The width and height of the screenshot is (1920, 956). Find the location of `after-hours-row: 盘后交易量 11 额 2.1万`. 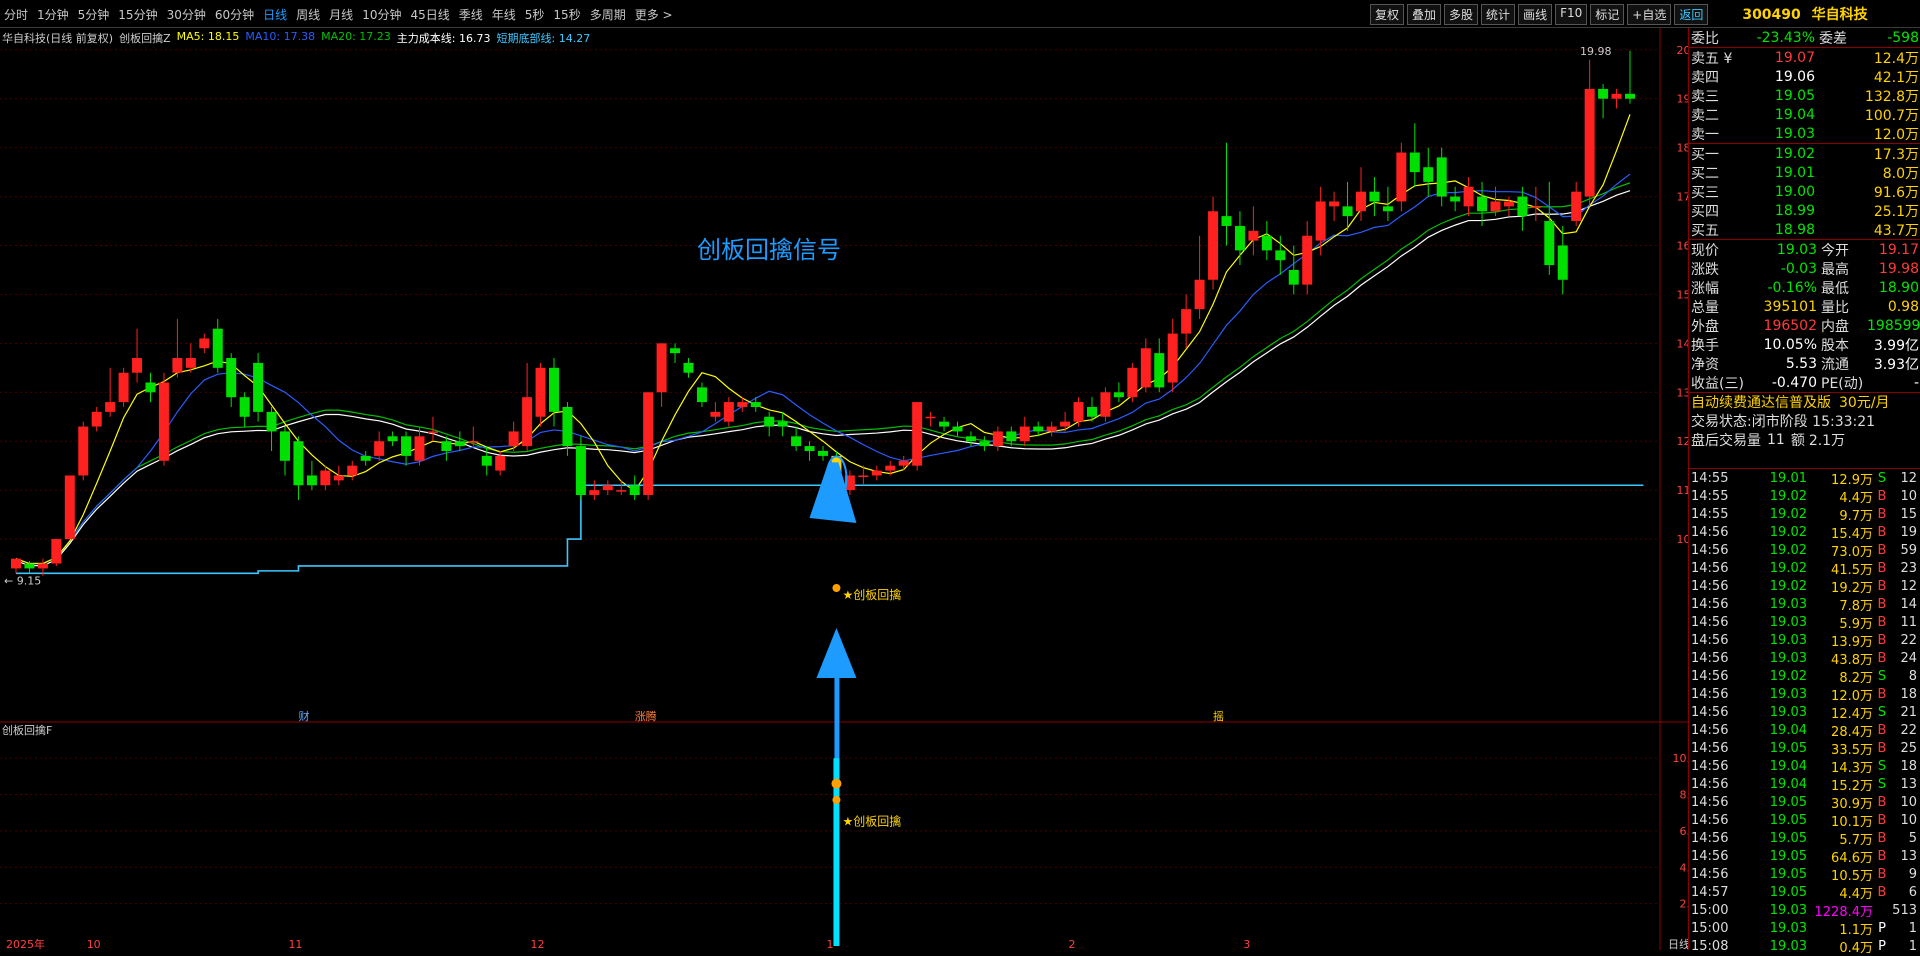

after-hours-row: 盘后交易量 11 额 2.1万 is located at coordinates (1804, 439).